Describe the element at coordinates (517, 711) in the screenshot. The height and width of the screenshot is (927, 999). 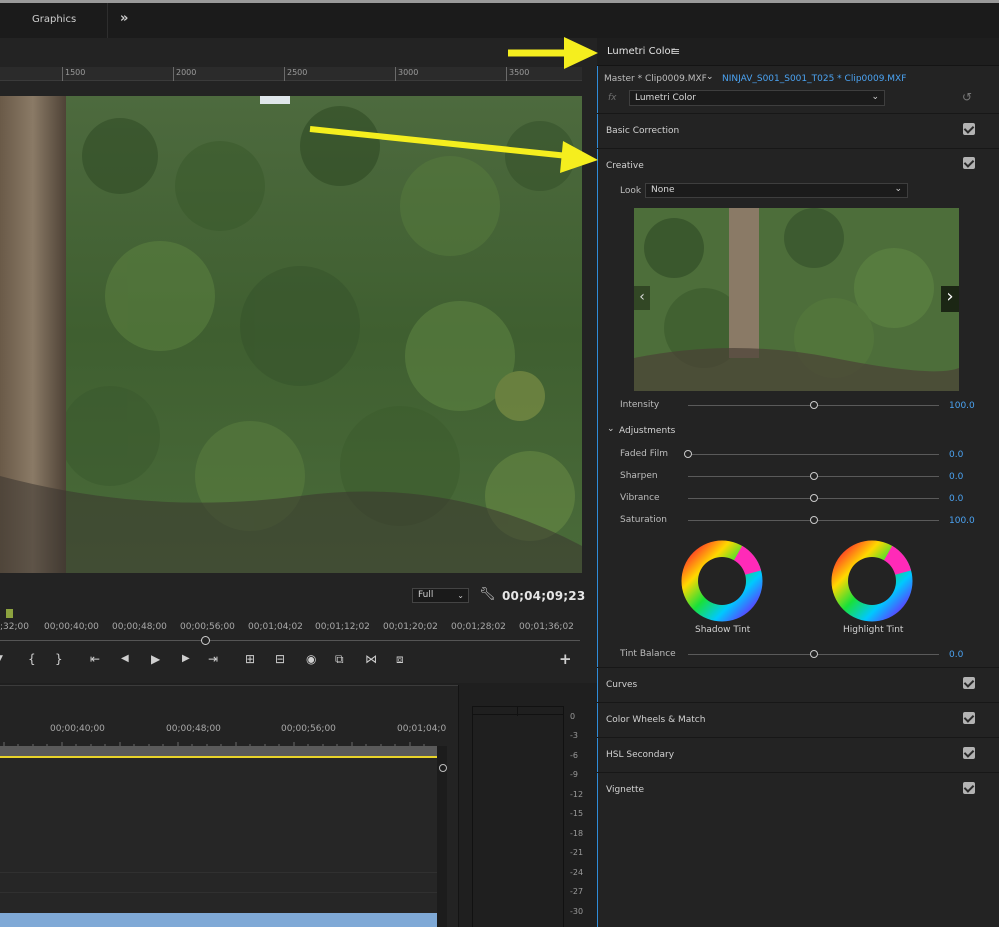
I see `meter-channel-divider` at that location.